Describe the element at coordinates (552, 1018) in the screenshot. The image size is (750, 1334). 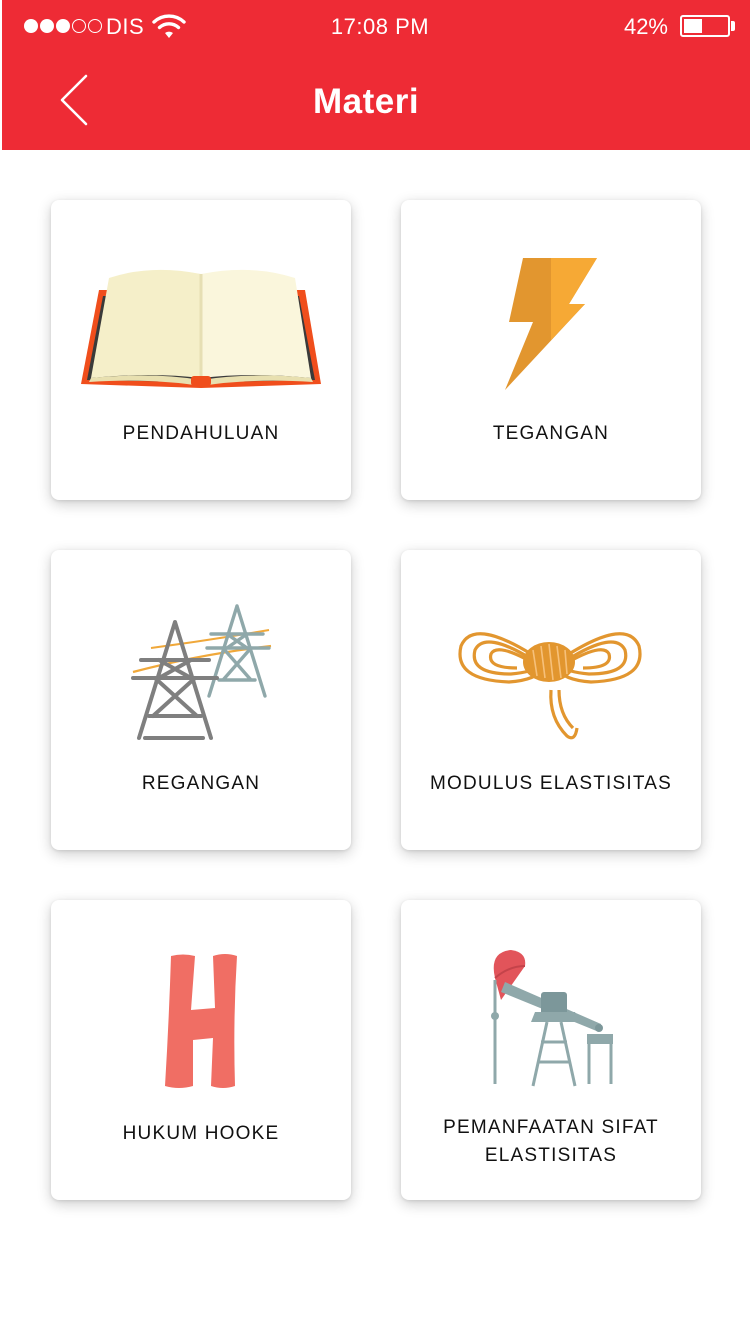
I see `pump-jack-icon` at that location.